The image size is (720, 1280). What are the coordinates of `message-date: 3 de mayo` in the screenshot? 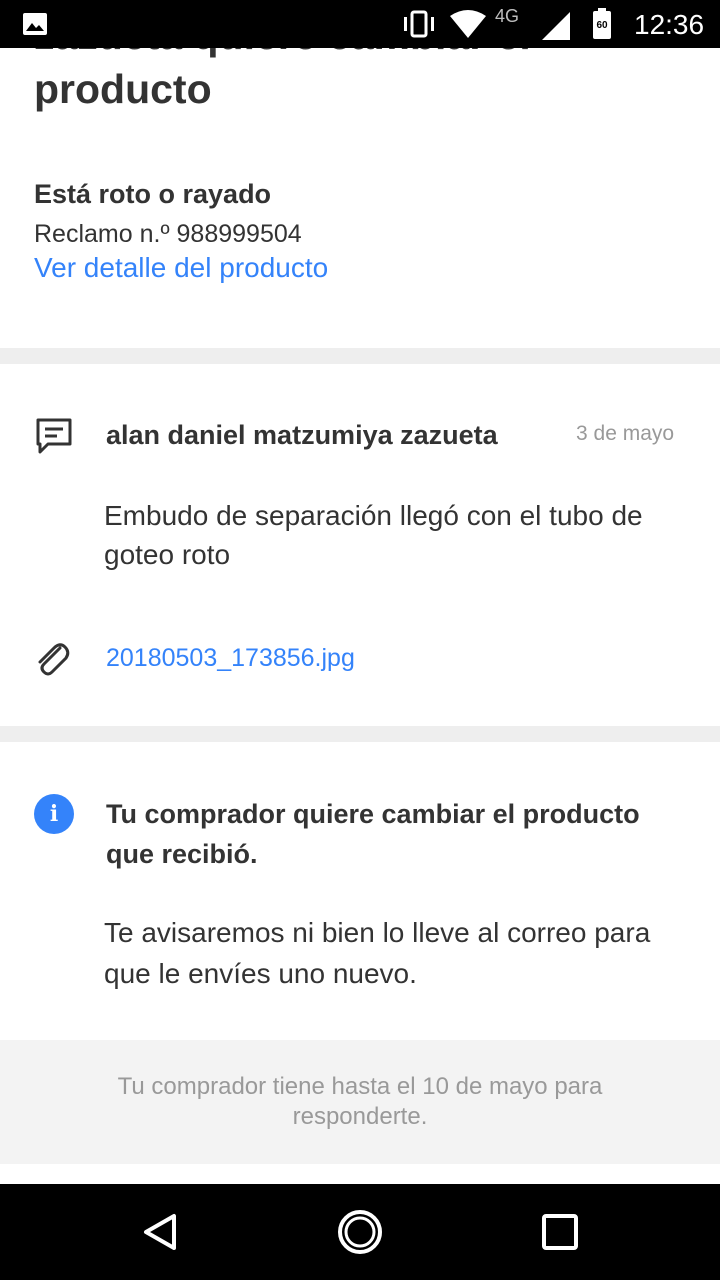 It's located at (625, 433).